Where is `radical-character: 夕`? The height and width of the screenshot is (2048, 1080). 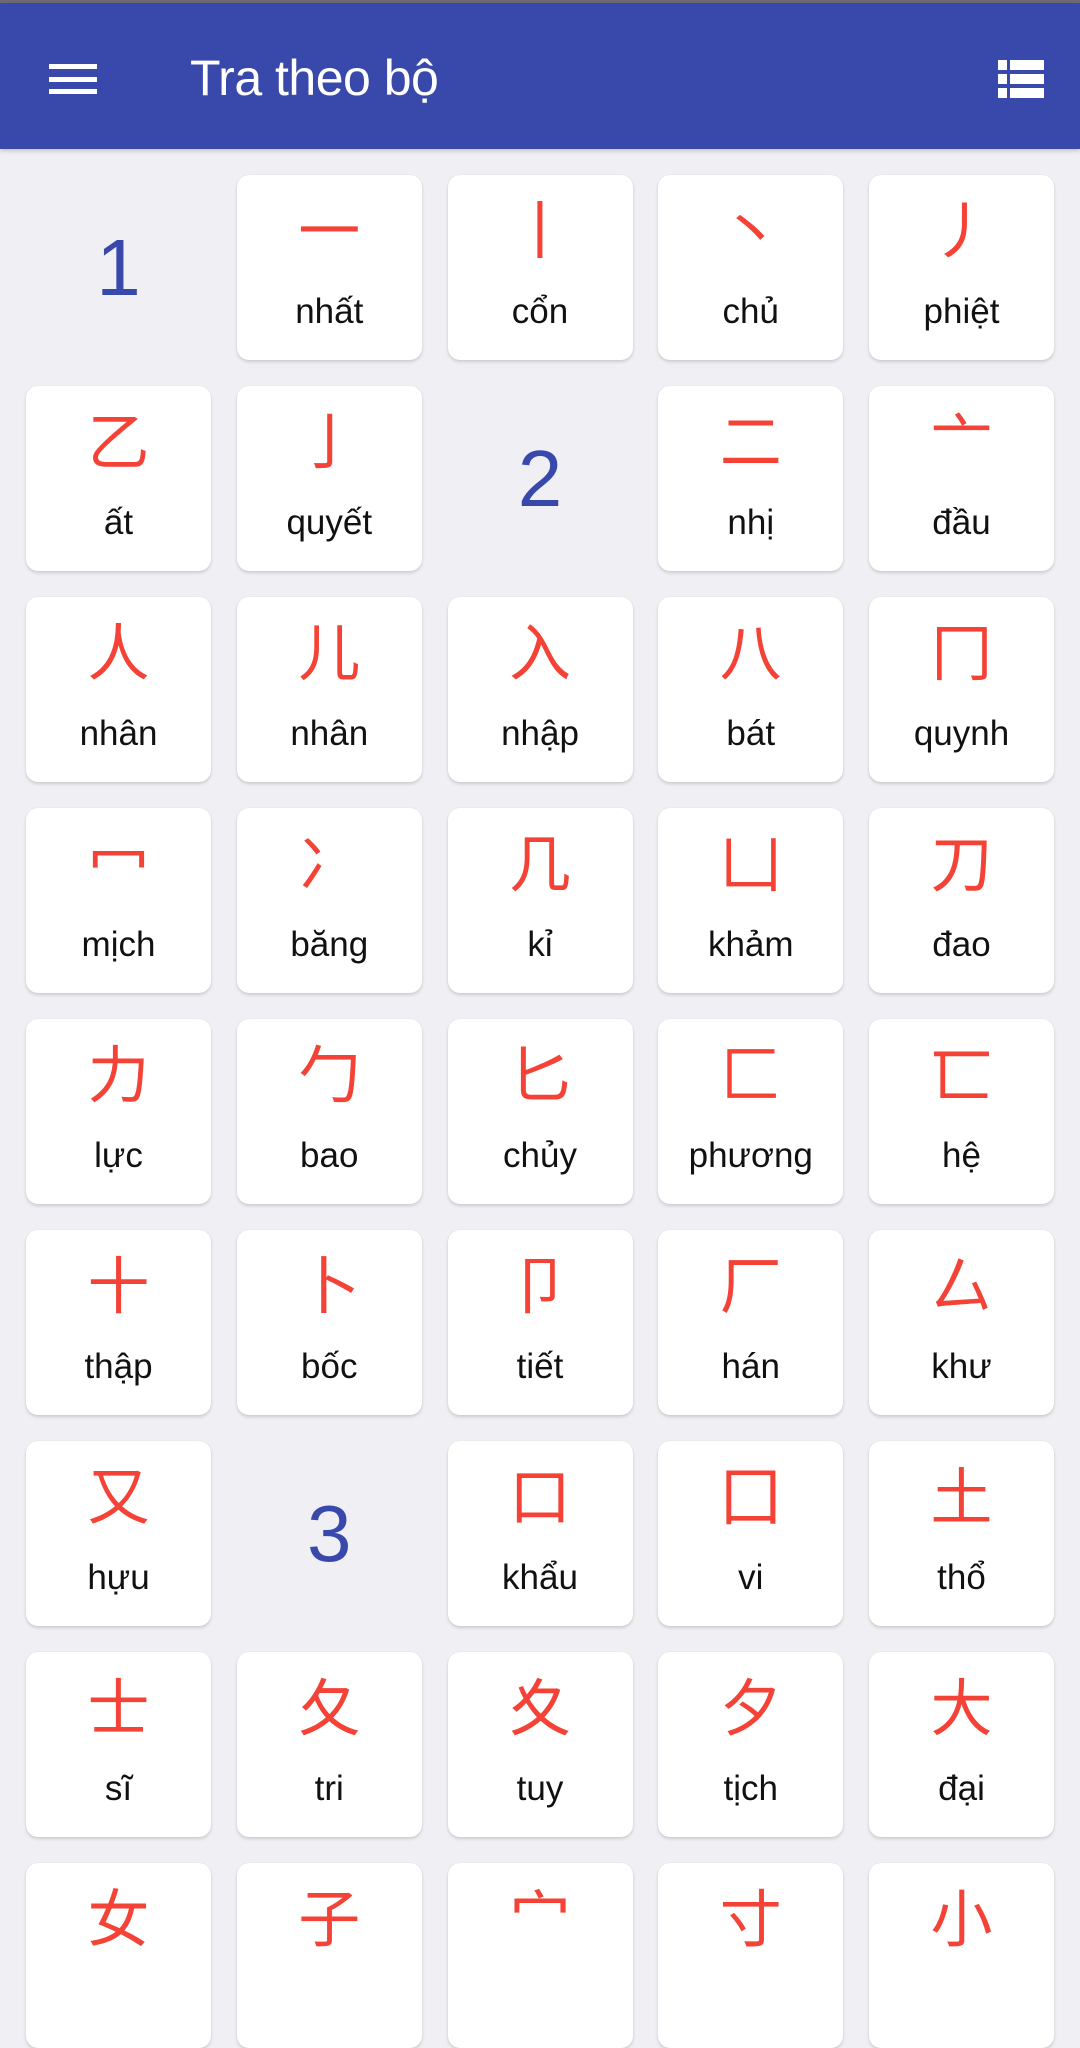 radical-character: 夕 is located at coordinates (750, 1708).